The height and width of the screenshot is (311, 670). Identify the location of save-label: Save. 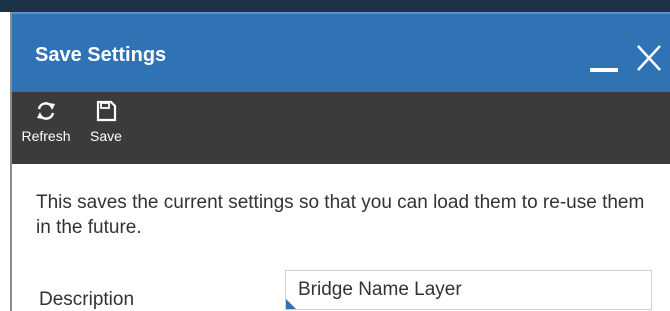
(106, 136).